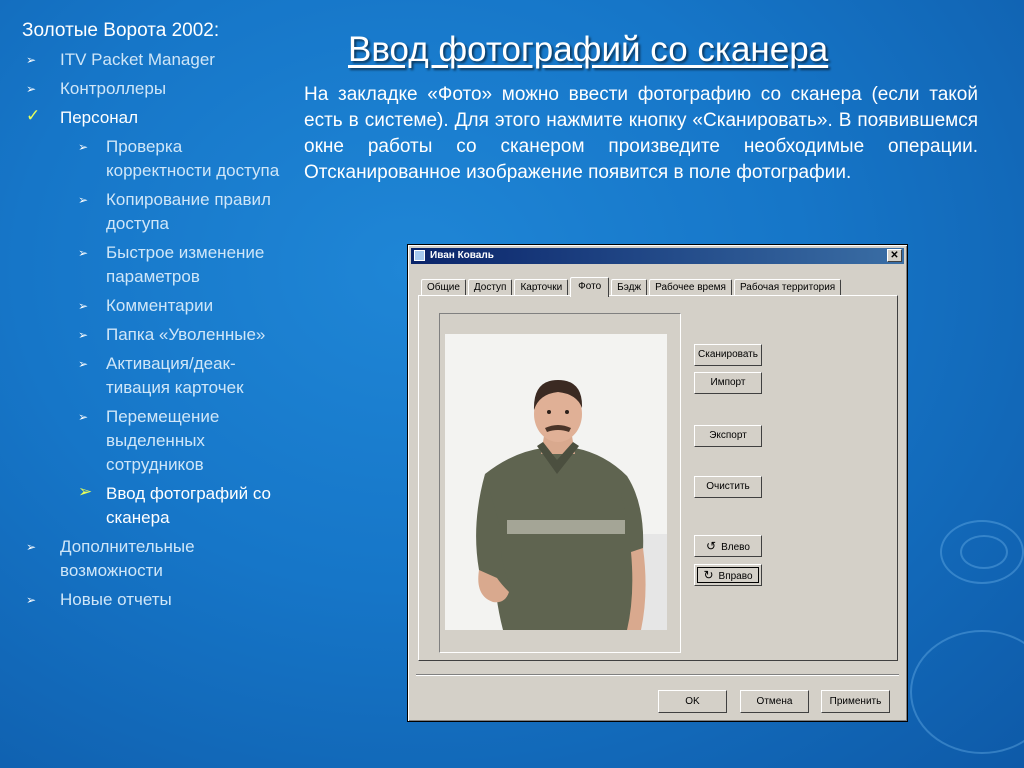 The height and width of the screenshot is (768, 1024). Describe the element at coordinates (787, 287) in the screenshot. I see `tab-work-territory: Рабочая территория` at that location.